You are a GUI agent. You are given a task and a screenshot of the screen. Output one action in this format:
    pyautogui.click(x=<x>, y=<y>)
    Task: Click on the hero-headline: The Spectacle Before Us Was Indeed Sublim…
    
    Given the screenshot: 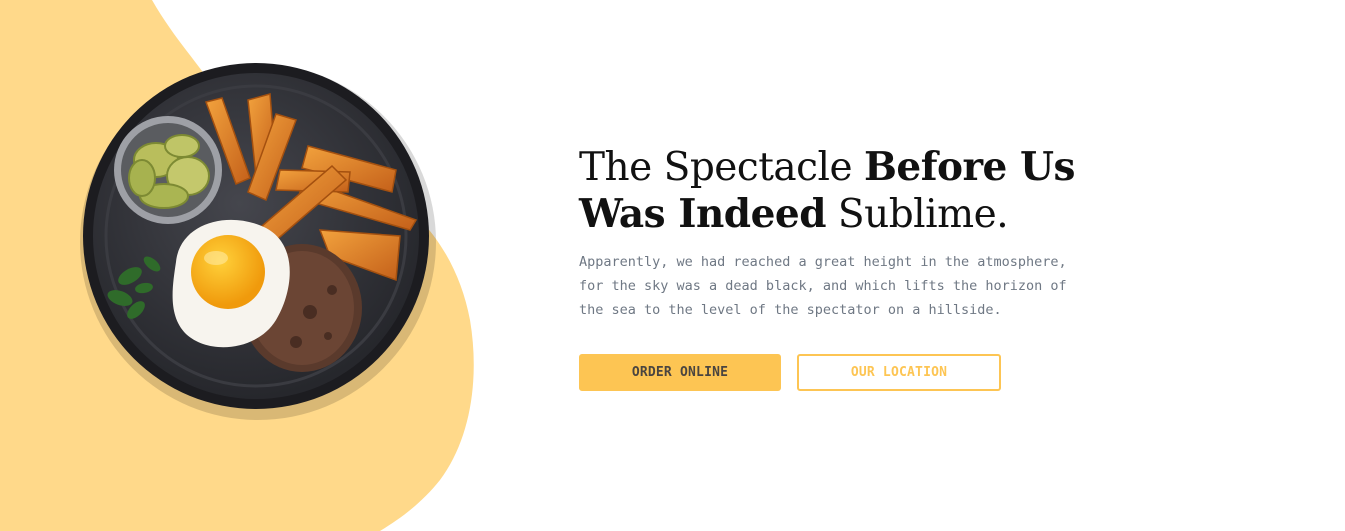 What is the action you would take?
    pyautogui.click(x=849, y=191)
    